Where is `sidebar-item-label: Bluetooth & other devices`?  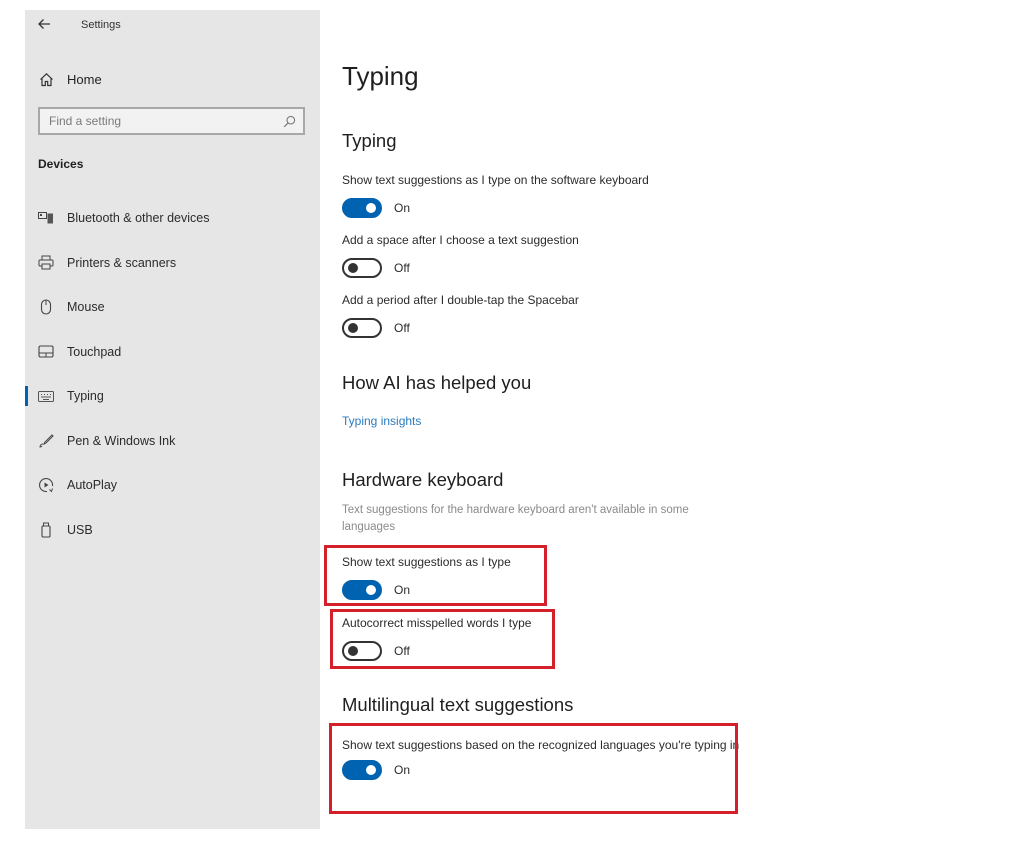
sidebar-item-label: Bluetooth & other devices is located at coordinates (138, 218).